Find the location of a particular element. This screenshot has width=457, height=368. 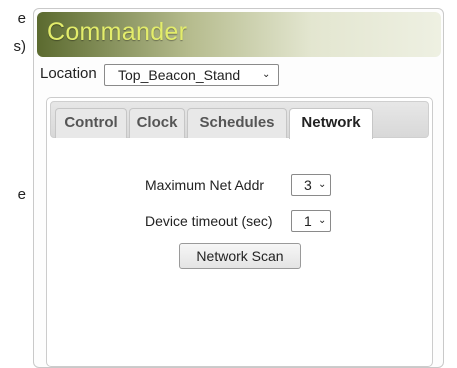

tab-strip: Control Clock Schedules Network is located at coordinates (239, 120).